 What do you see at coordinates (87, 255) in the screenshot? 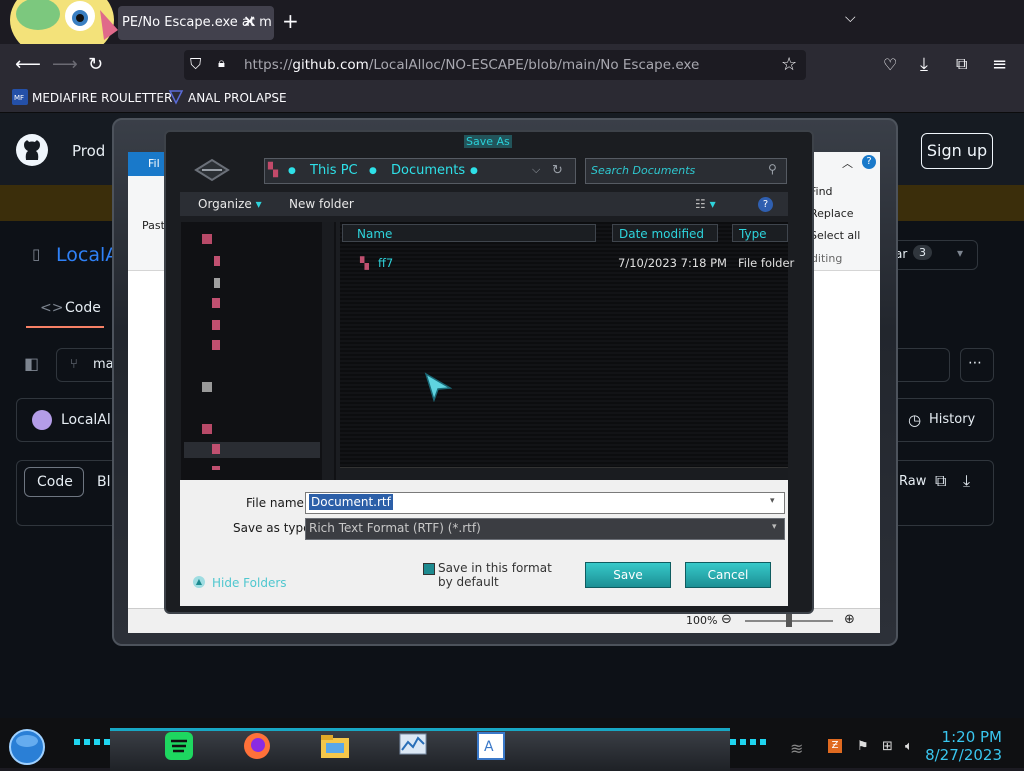
I see `repo-owner-link: LocalA` at bounding box center [87, 255].